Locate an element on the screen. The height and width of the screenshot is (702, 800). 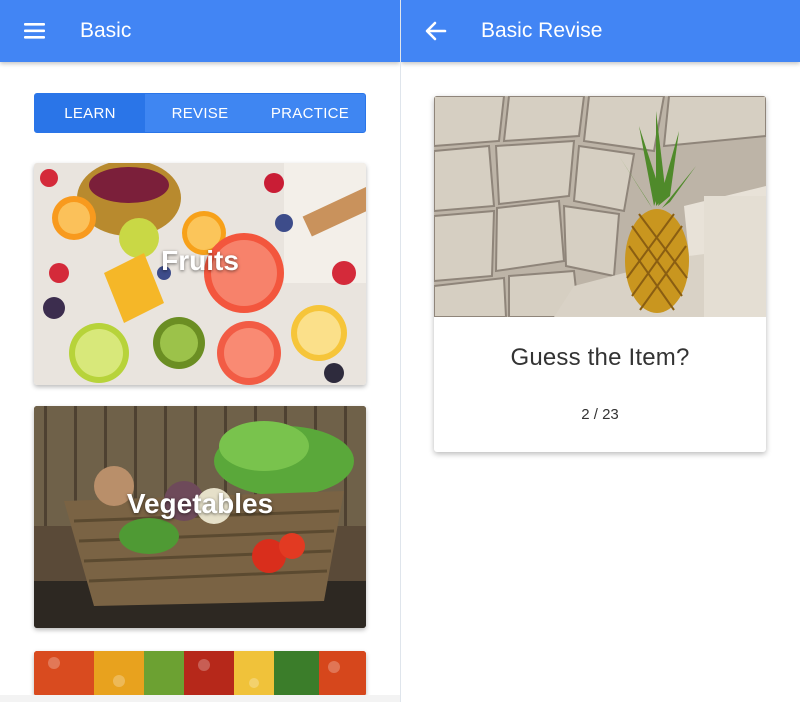
mode-tabs: LEARN REVISE PRACTICE is located at coordinates (200, 113).